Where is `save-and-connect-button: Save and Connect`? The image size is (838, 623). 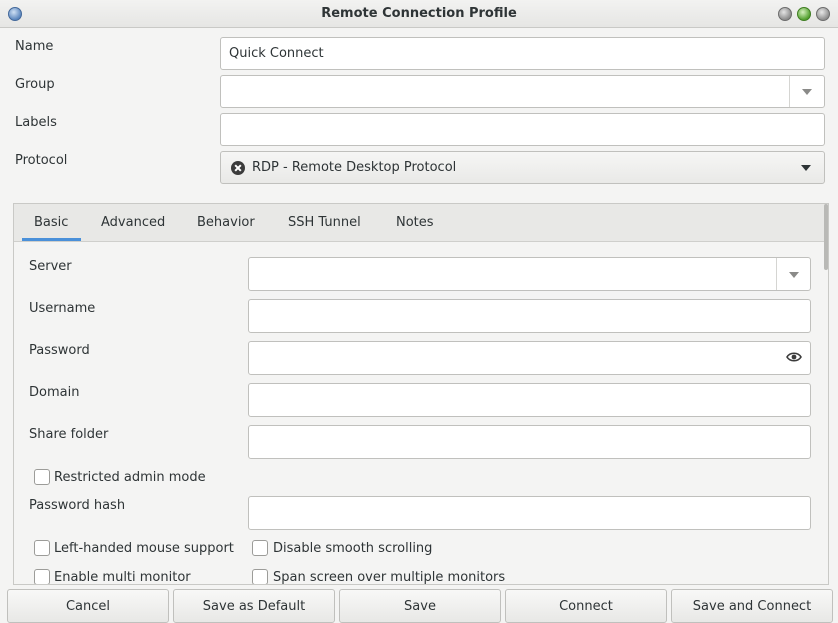 save-and-connect-button: Save and Connect is located at coordinates (752, 606).